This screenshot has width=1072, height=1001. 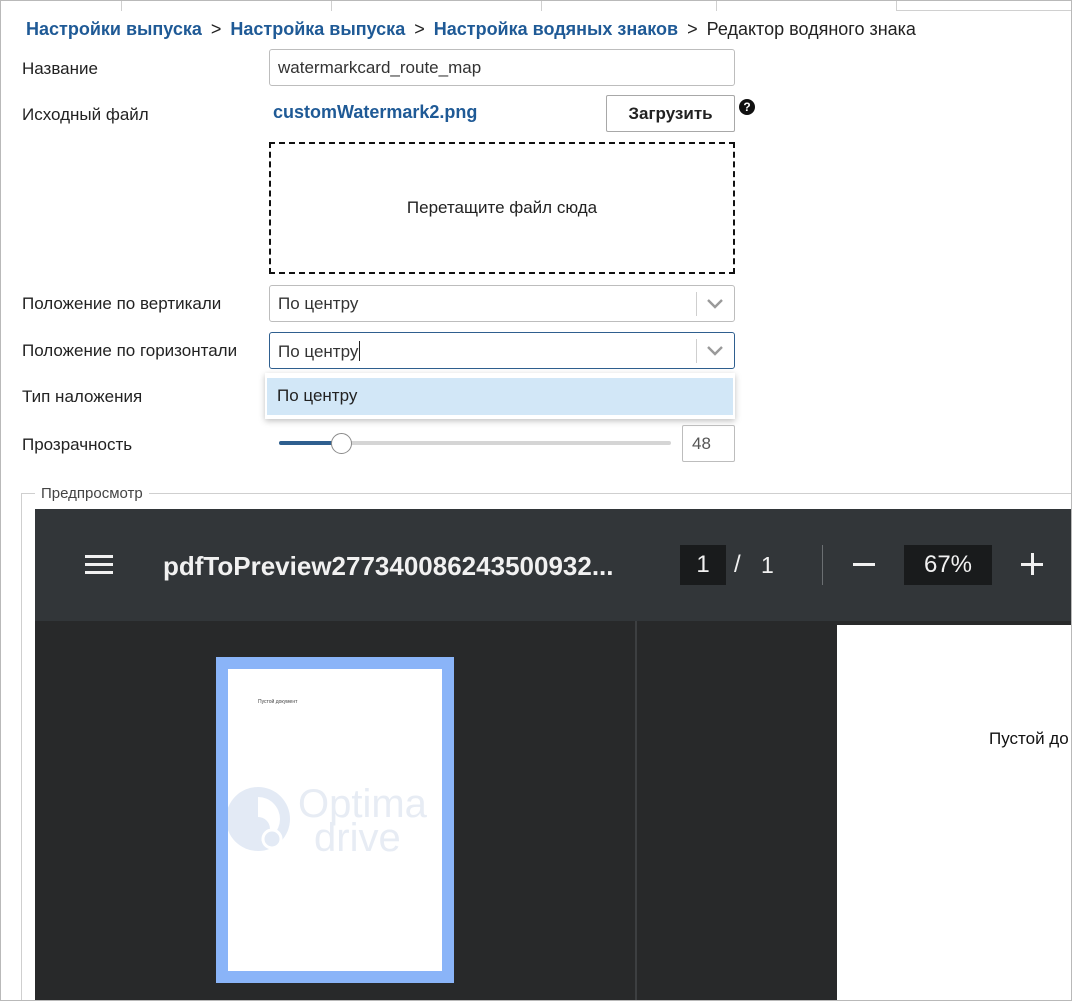 What do you see at coordinates (60, 68) in the screenshot?
I see `name-label: Название` at bounding box center [60, 68].